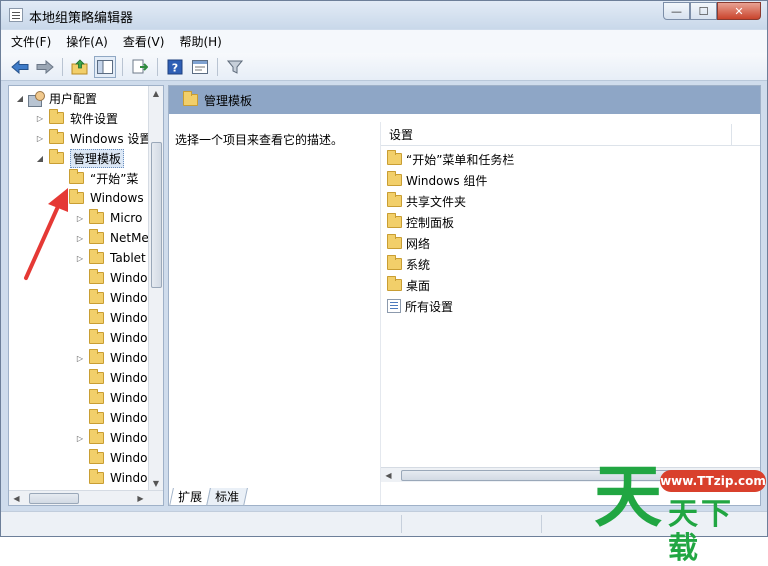 The height and width of the screenshot is (566, 768). Describe the element at coordinates (407, 243) in the screenshot. I see `settings-list-item: 网络` at that location.